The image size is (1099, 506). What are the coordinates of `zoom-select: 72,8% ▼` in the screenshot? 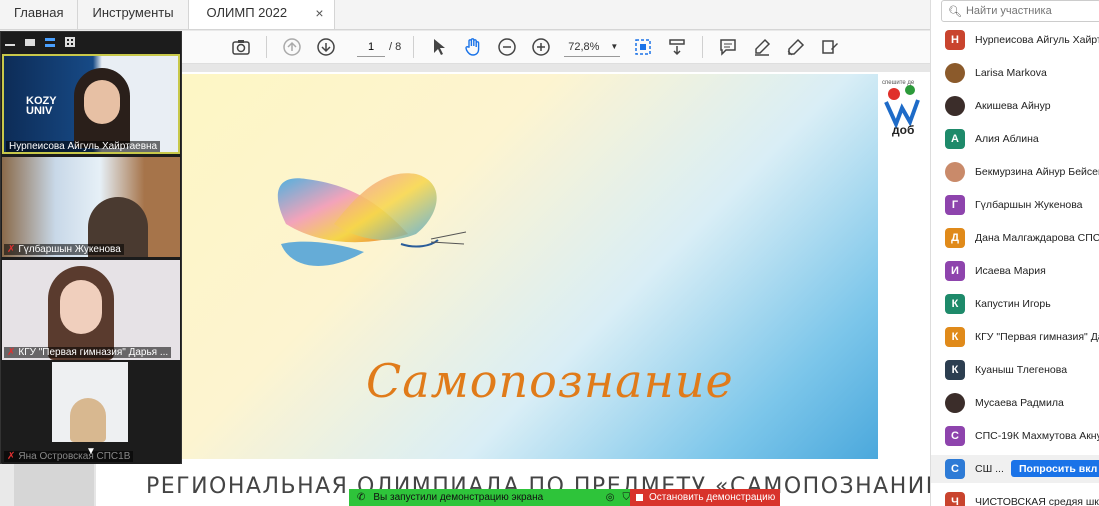 It's located at (592, 47).